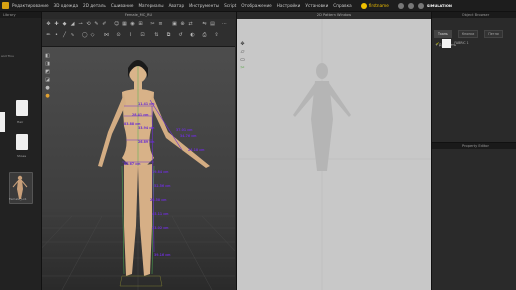 The width and height of the screenshot is (516, 290). Describe the element at coordinates (85, 35) in the screenshot. I see `shape-tool-icon: ◯` at that location.